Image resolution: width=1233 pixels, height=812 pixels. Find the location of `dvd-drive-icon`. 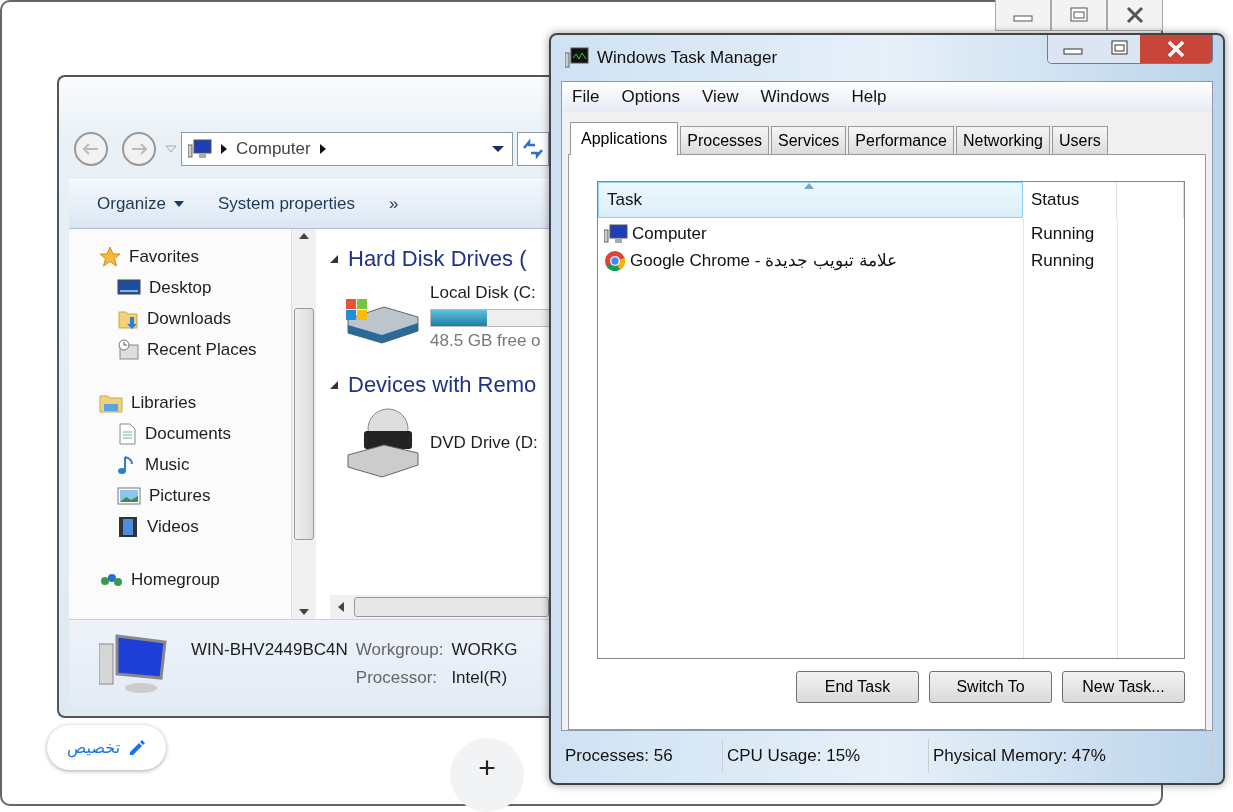

dvd-drive-icon is located at coordinates (382, 443).